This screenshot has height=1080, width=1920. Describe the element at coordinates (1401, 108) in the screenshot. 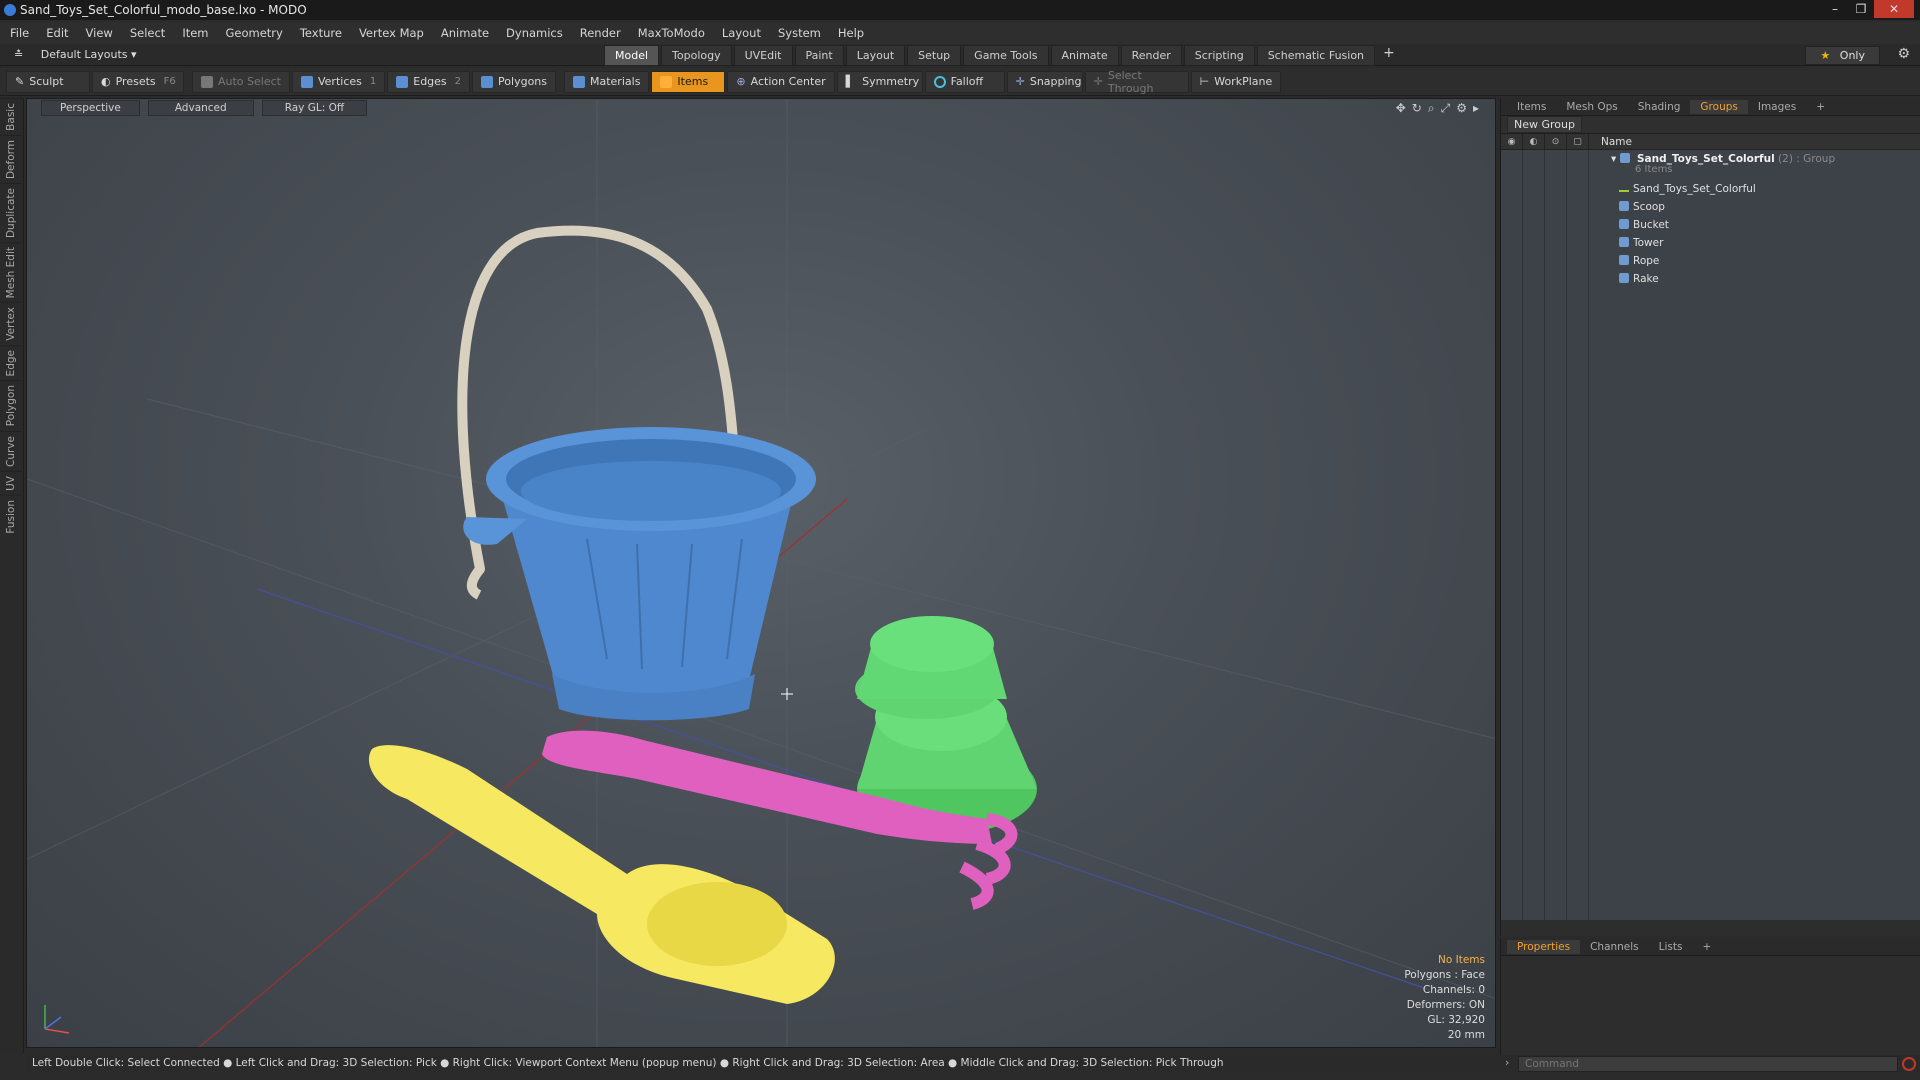

I see `move-view-icon: ✥` at that location.